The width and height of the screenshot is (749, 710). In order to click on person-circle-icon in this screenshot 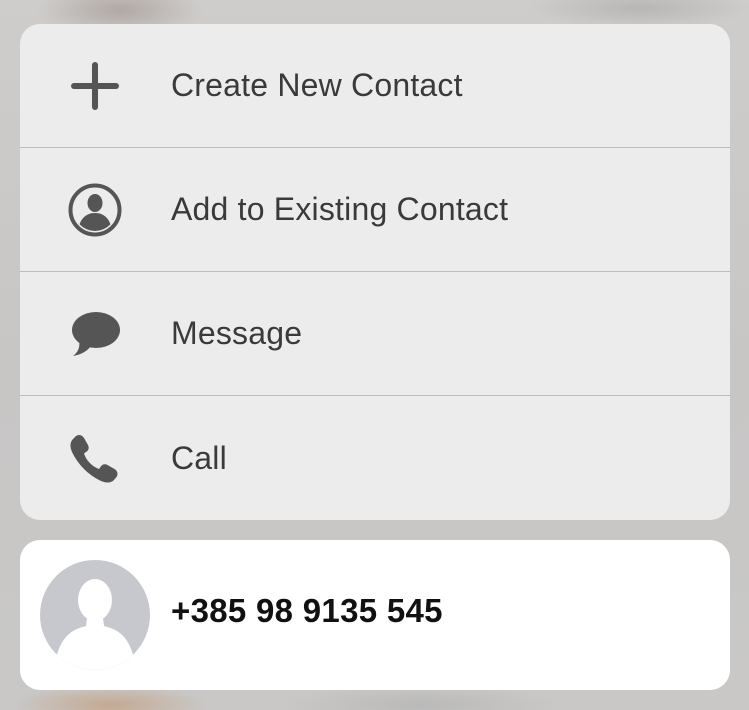, I will do `click(95, 210)`.